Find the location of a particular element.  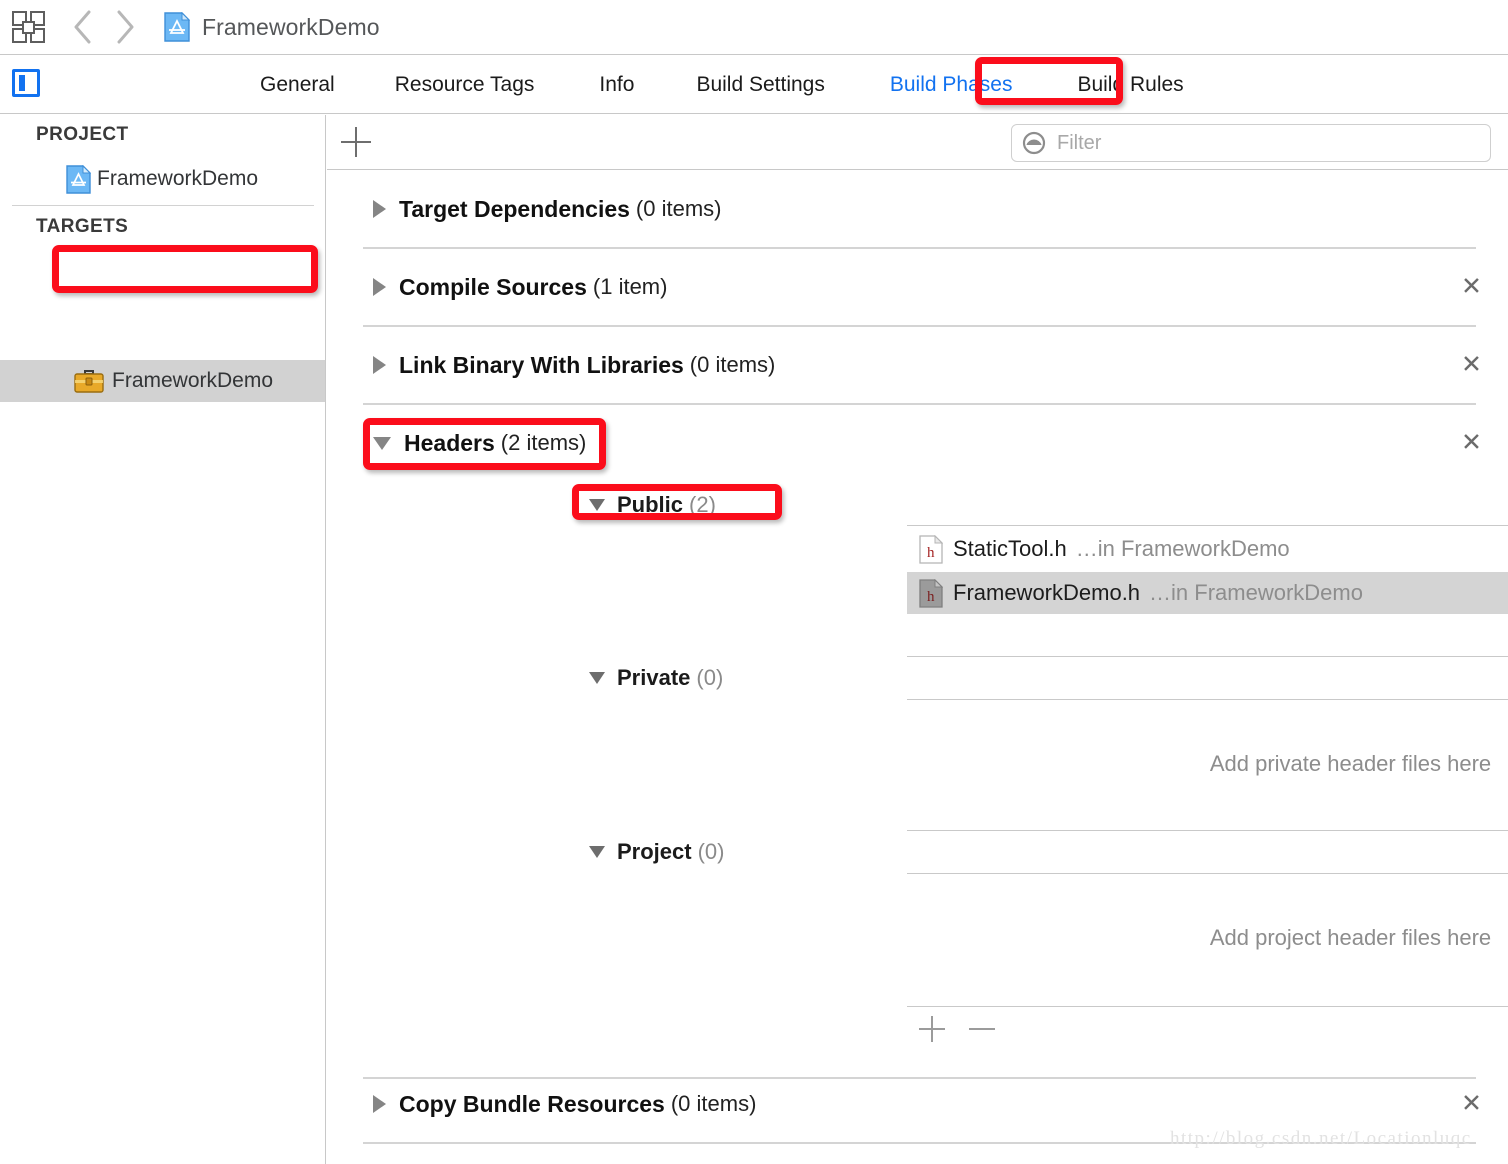

headers-section-private: Private (0) is located at coordinates (917, 678).